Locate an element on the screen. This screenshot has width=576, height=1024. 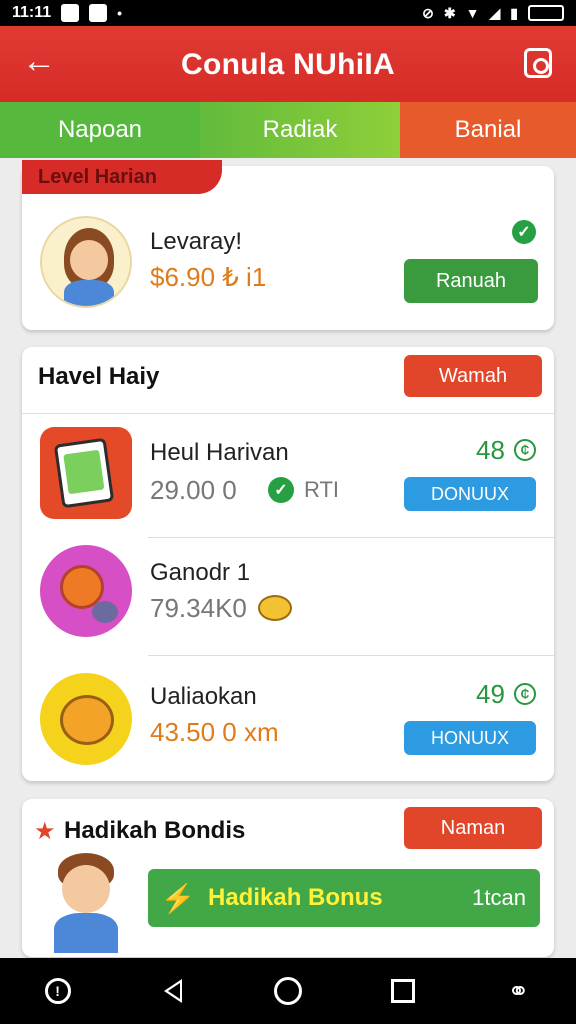
tab-napoan: Napoan is located at coordinates (100, 130).